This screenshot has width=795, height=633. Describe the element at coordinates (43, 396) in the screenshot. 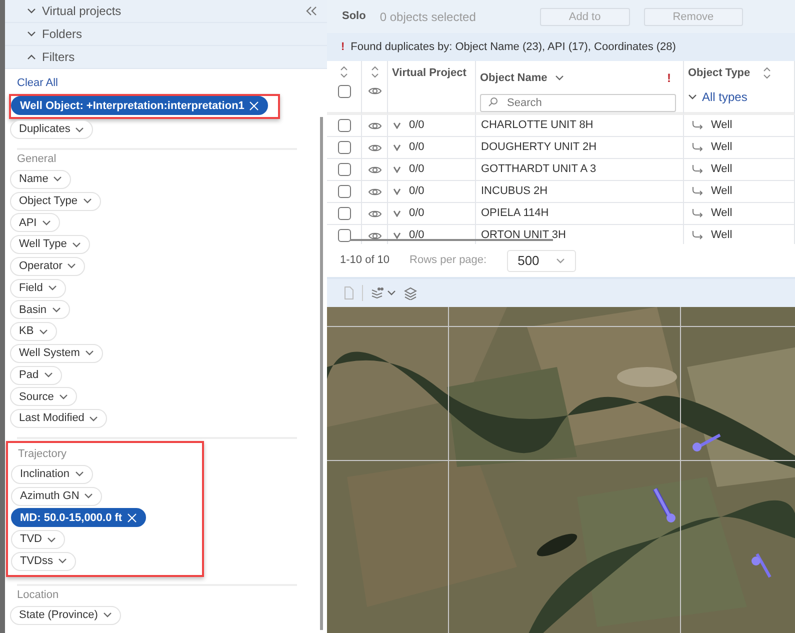

I see `filter-chip: Source` at that location.